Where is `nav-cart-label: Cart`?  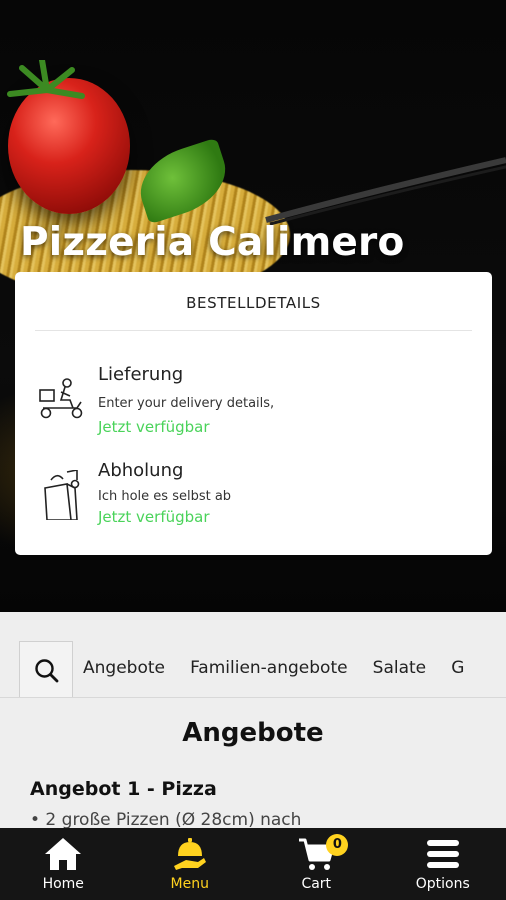 nav-cart-label: Cart is located at coordinates (316, 884).